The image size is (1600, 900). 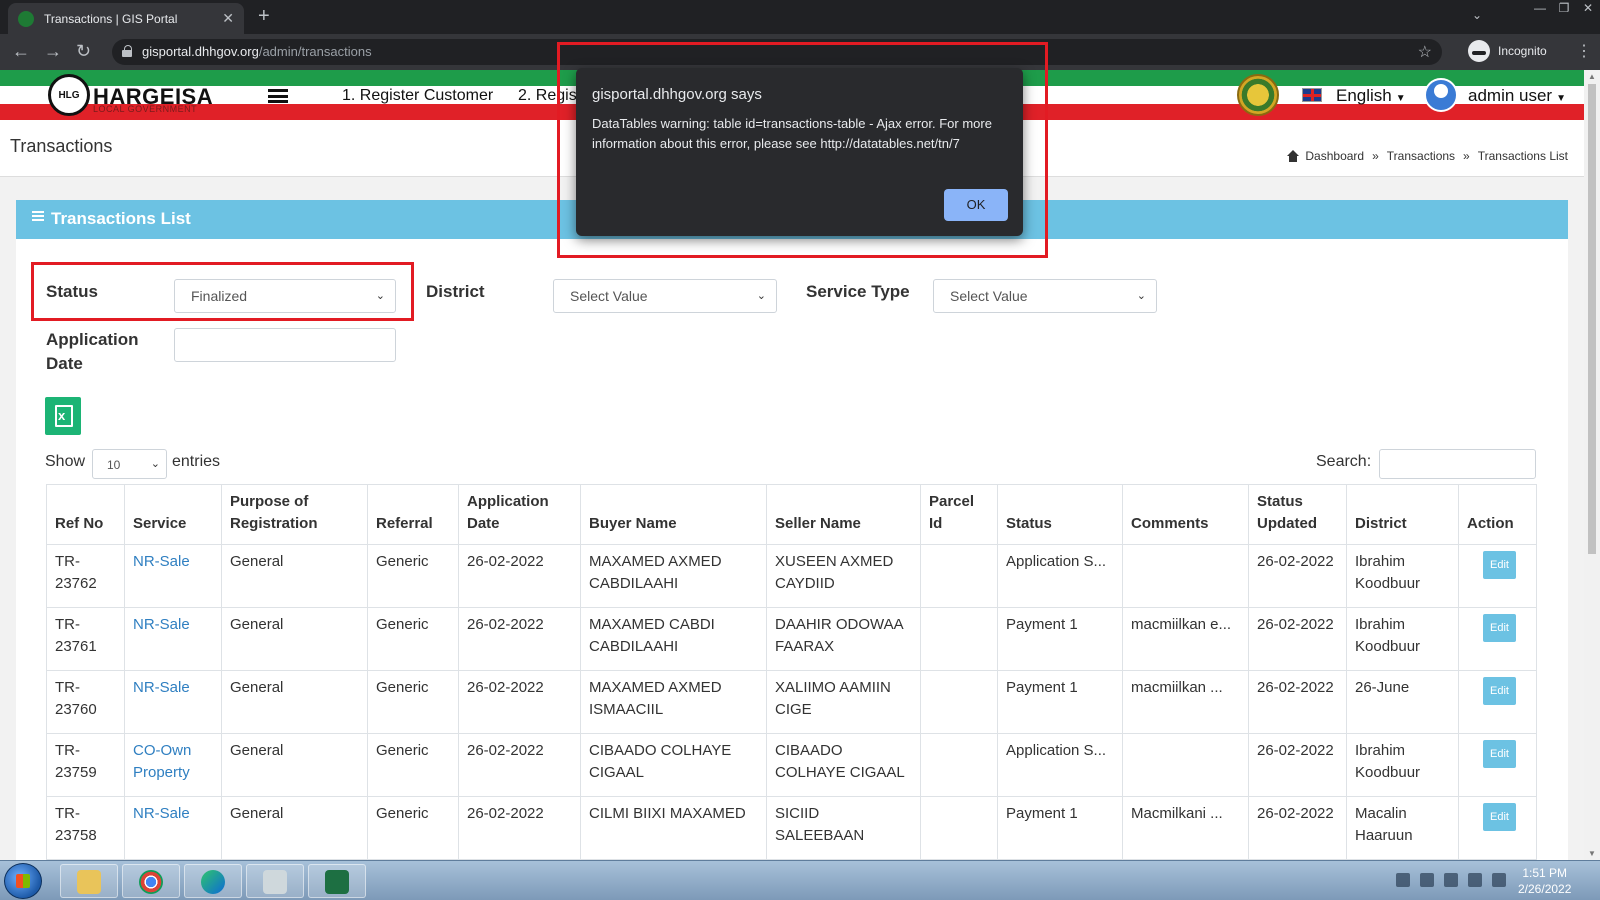 What do you see at coordinates (85, 639) in the screenshot?
I see `cell-ref-no: TR-23761` at bounding box center [85, 639].